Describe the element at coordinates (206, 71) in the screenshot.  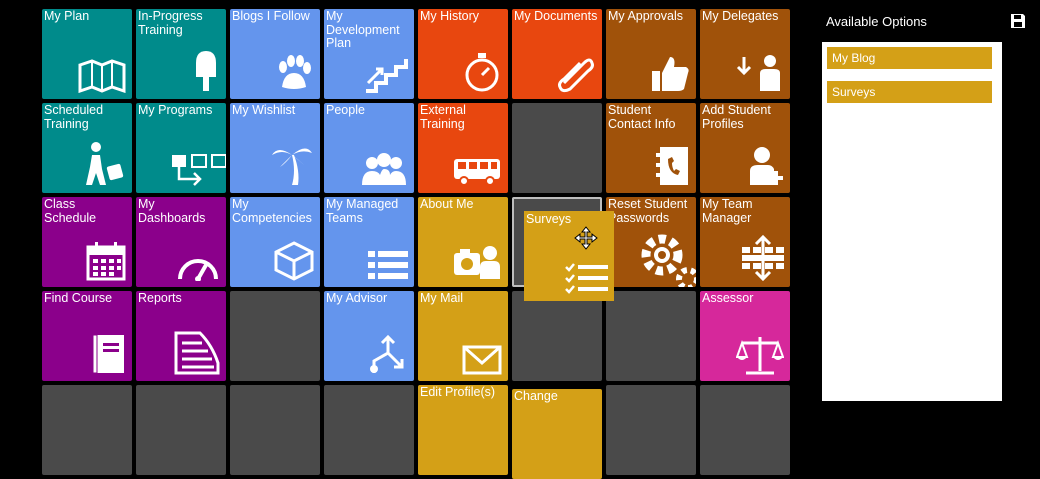
I see `popsicle-icon` at that location.